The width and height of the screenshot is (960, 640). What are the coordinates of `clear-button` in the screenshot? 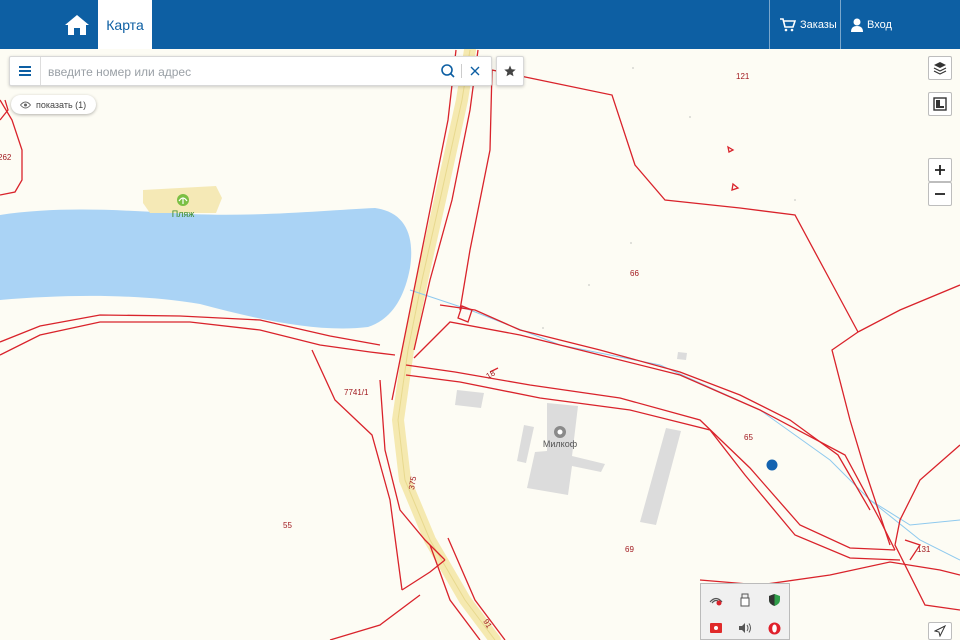 It's located at (475, 71).